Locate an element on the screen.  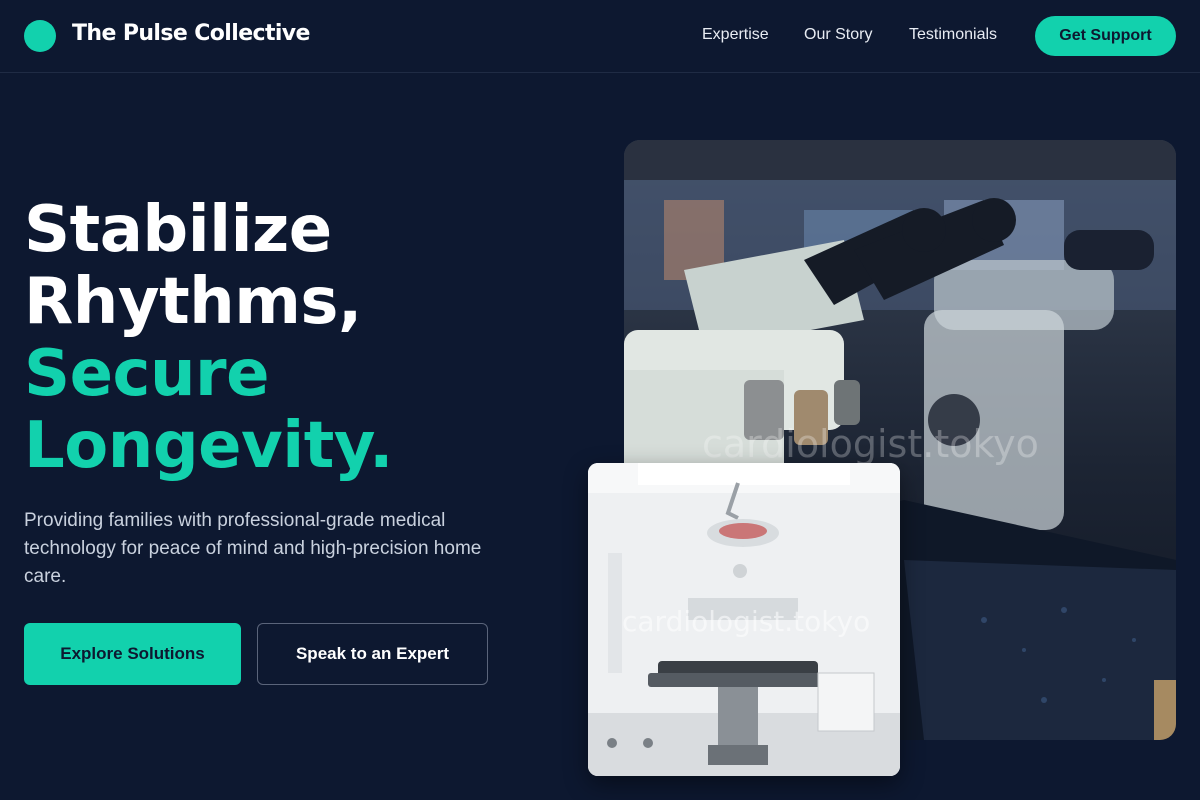
get-support-button: Get Support is located at coordinates (1105, 36).